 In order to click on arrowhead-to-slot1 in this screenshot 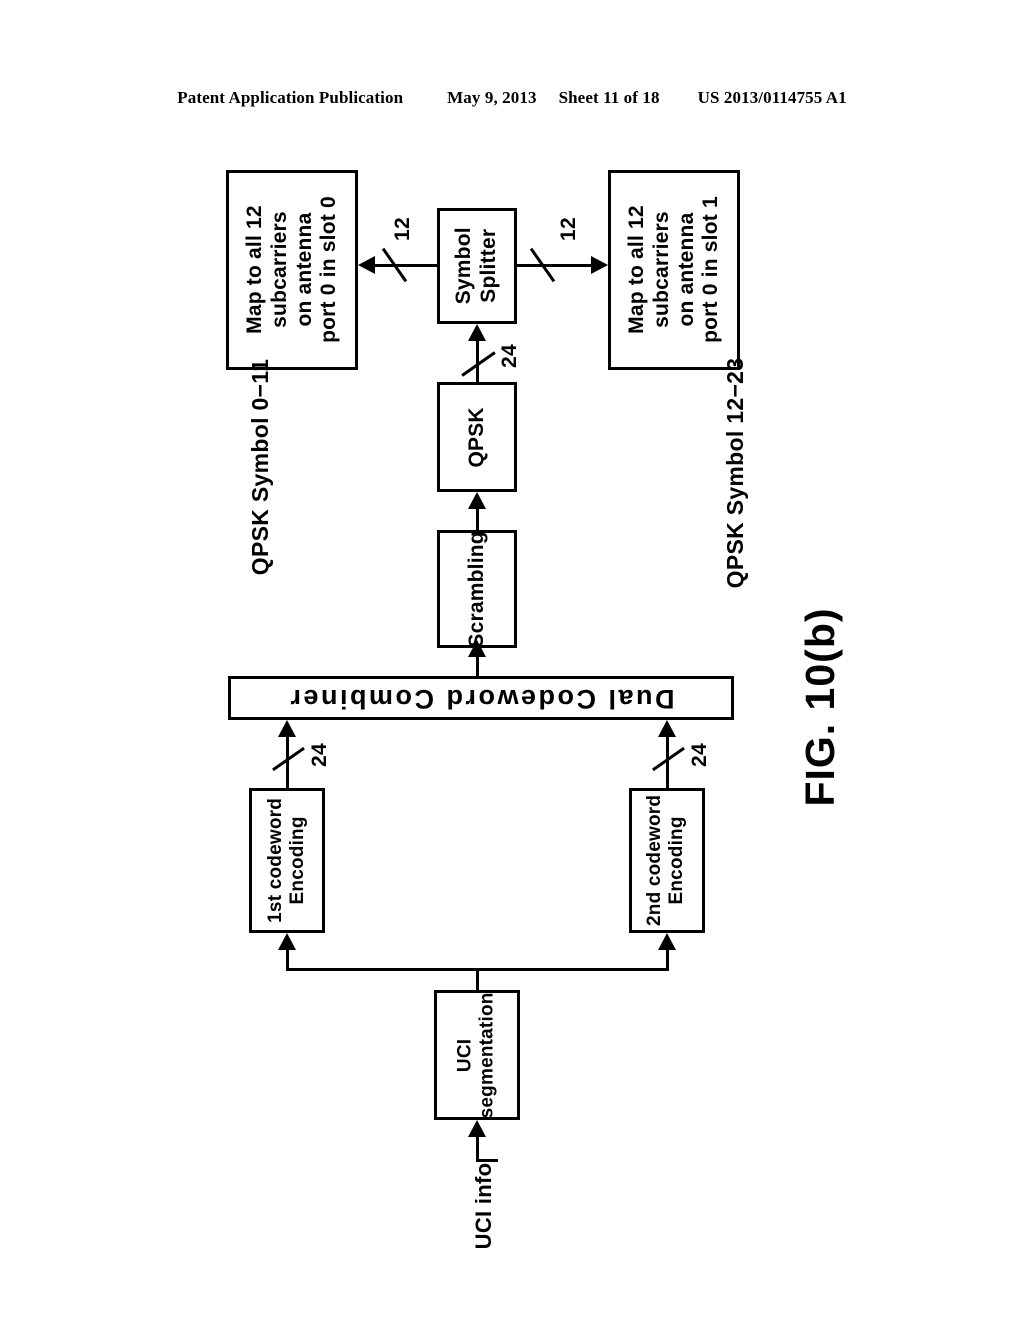, I will do `click(599, 265)`.